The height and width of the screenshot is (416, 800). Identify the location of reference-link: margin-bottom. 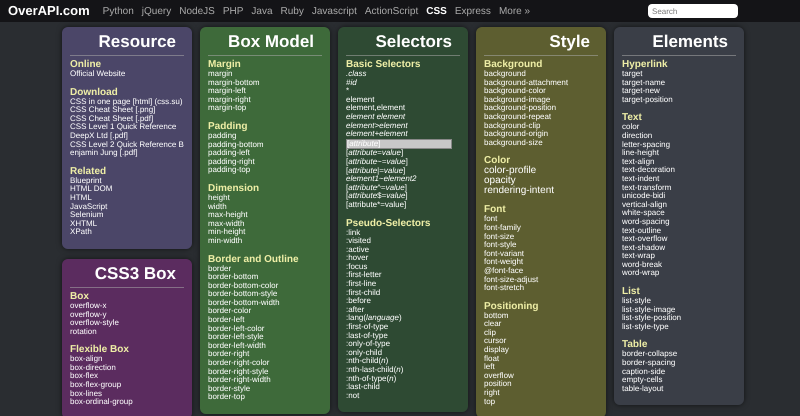
(265, 83).